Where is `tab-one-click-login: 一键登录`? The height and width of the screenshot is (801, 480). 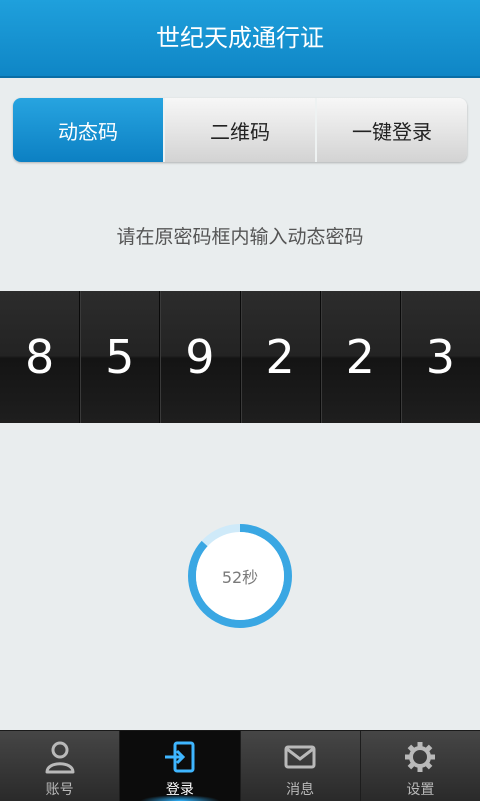
tab-one-click-login: 一键登录 is located at coordinates (391, 130).